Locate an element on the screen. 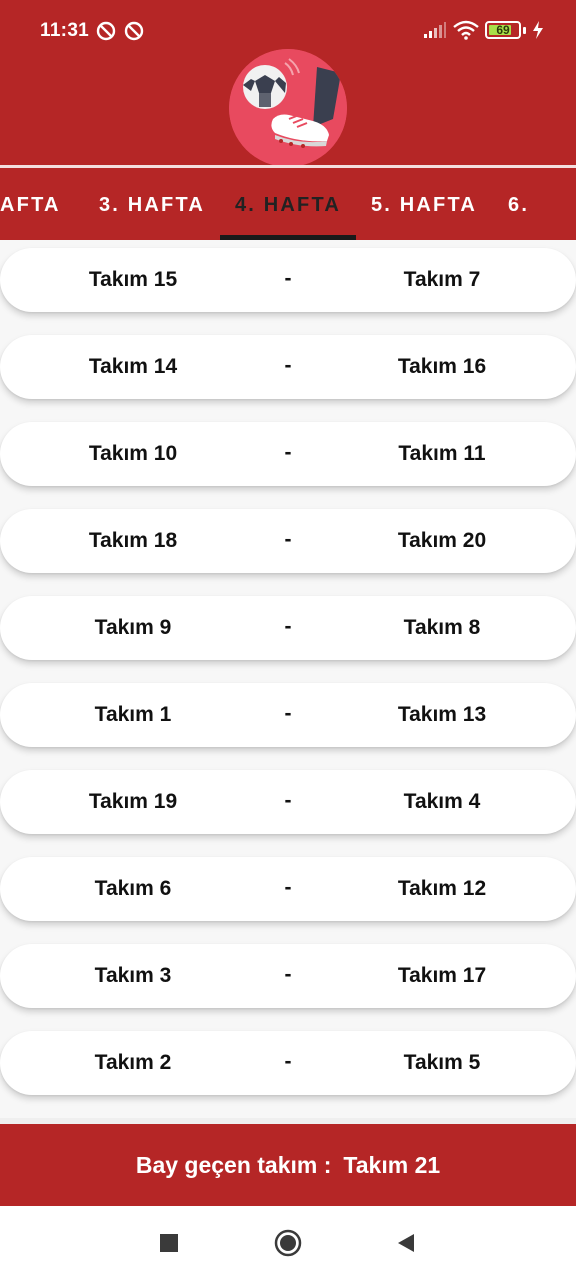 The image size is (576, 1280). match-card: Takım 15 - Takım 7 is located at coordinates (288, 280).